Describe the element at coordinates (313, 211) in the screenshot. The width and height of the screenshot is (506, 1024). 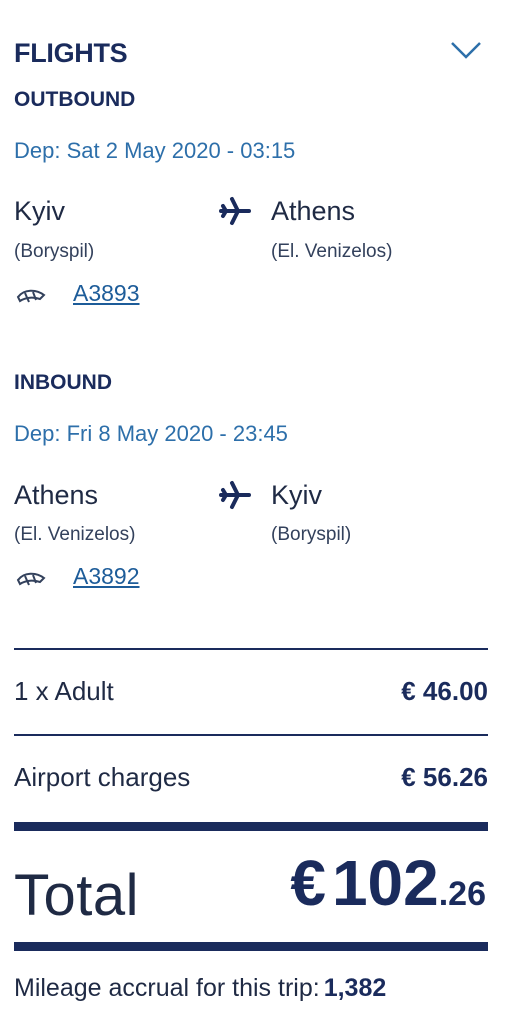
I see `outbound-destination-city: Athens` at that location.